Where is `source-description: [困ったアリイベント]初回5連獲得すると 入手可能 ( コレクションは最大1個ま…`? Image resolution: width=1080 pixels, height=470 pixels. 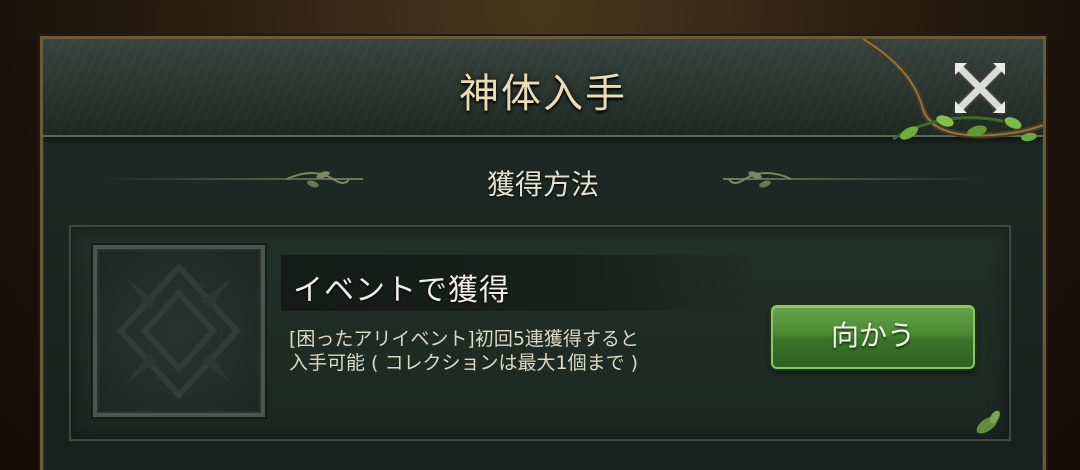 source-description: [困ったアリイベント]初回5連獲得すると 入手可能 ( コレクションは最大1個ま… is located at coordinates (464, 351).